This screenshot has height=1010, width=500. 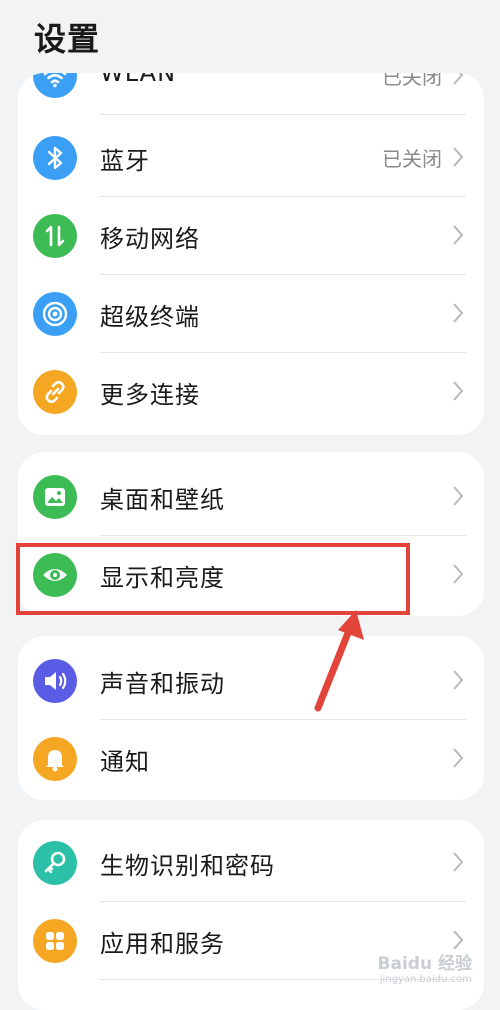 What do you see at coordinates (251, 497) in the screenshot?
I see `settings-item-wallpaper: 桌面和壁纸` at bounding box center [251, 497].